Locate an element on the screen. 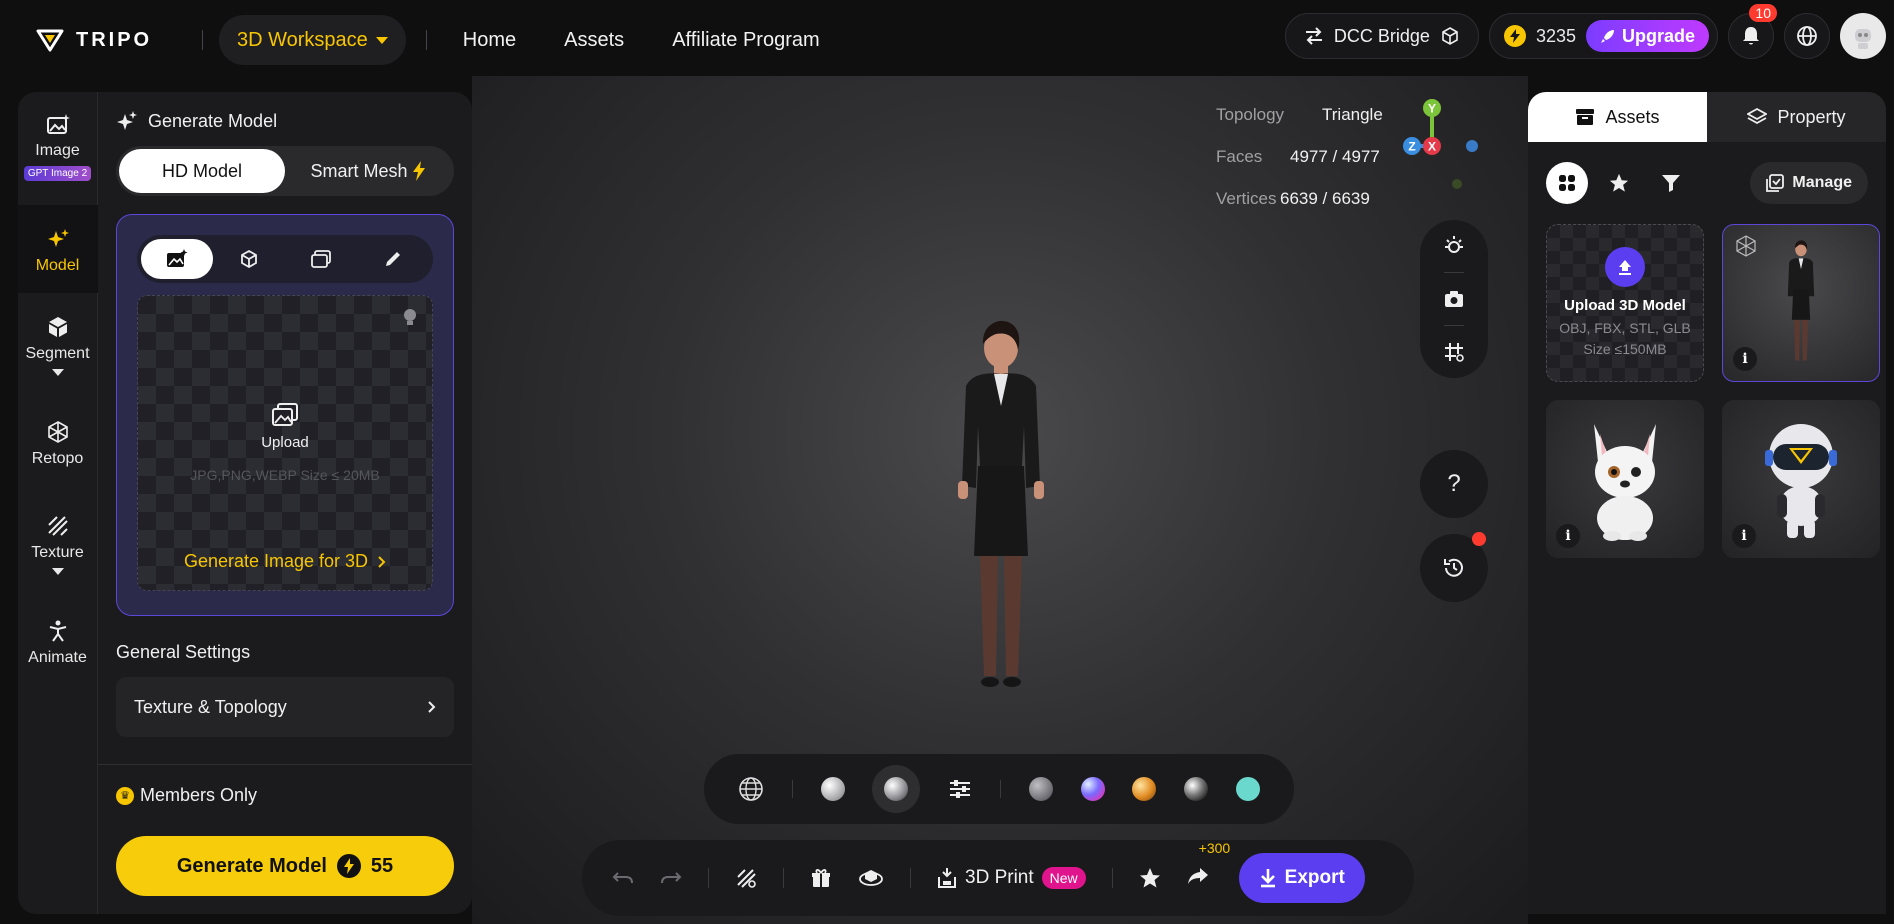 The image size is (1894, 924). share-button: +300 is located at coordinates (1208, 865).